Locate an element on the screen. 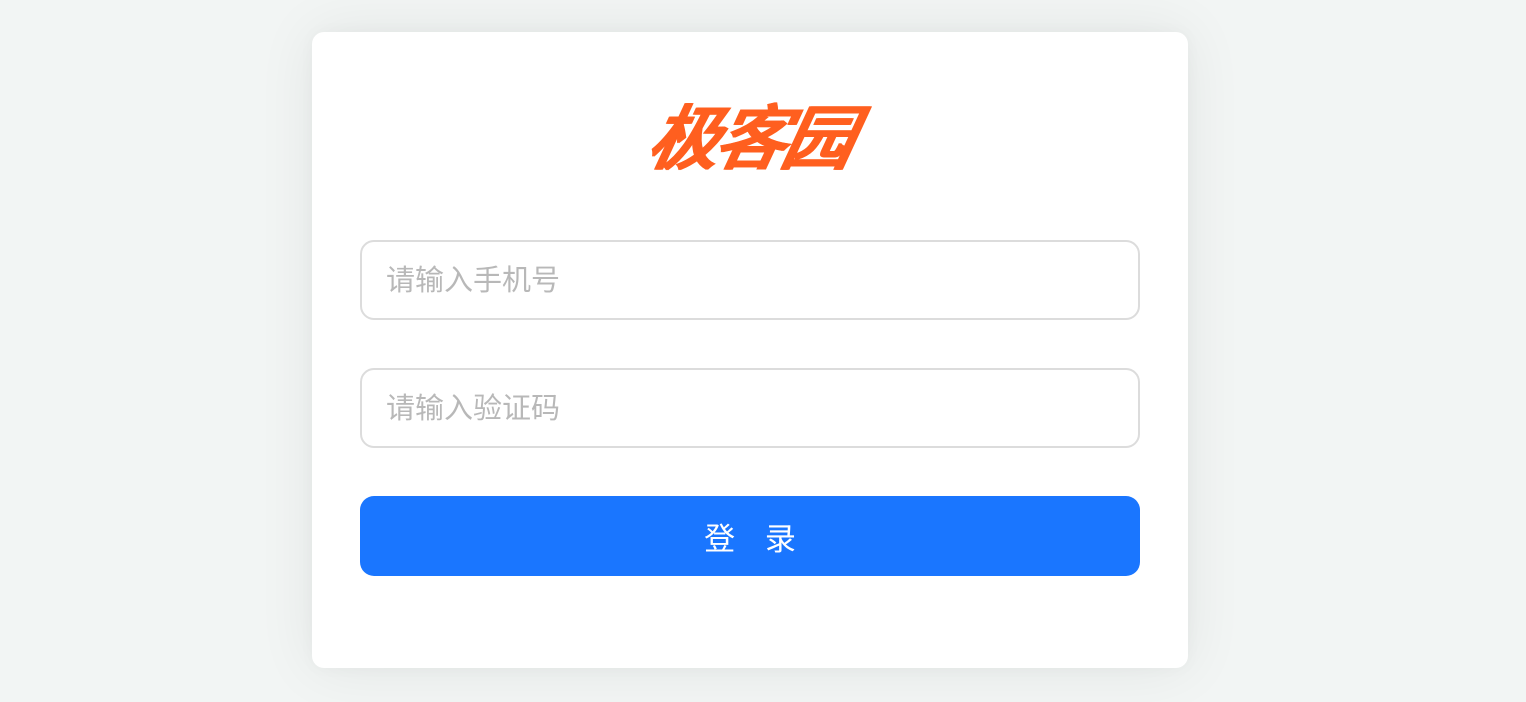  verification-code-field is located at coordinates (750, 408).